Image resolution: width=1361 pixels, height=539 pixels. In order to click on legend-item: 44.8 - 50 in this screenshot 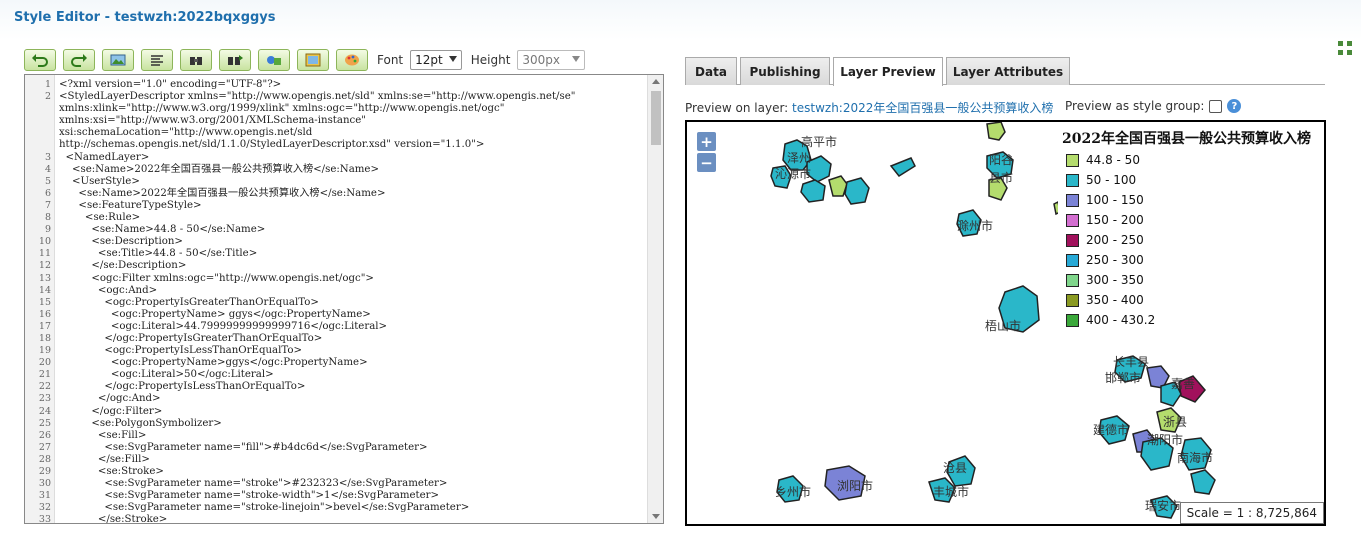, I will do `click(1103, 160)`.